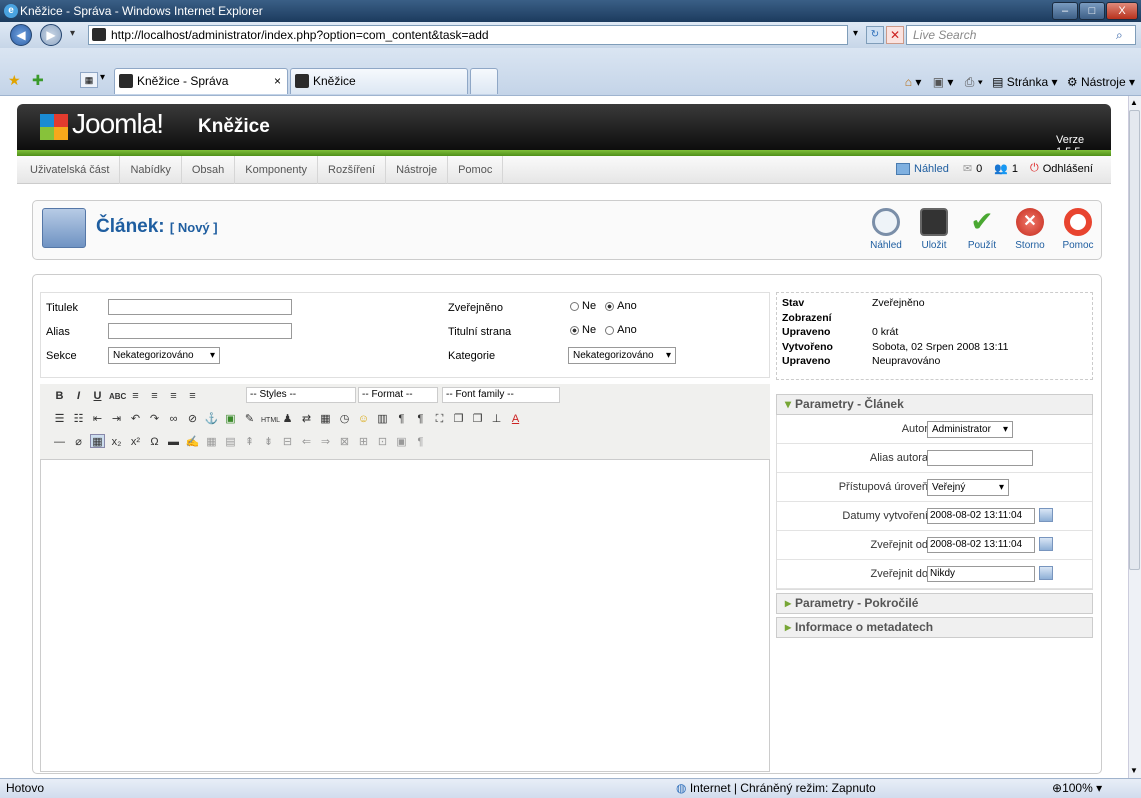 The width and height of the screenshot is (1141, 798). I want to click on col-after-icon: ⇒, so click(325, 442).